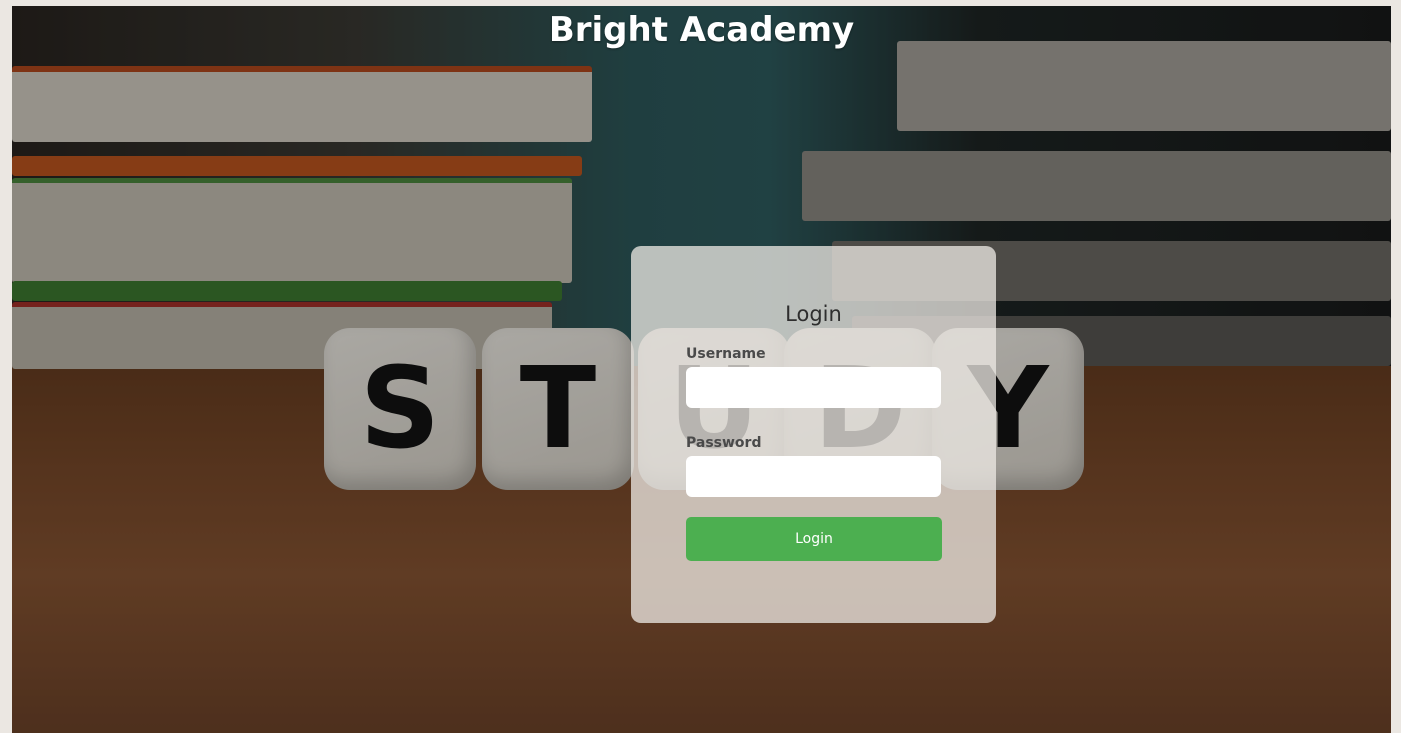 The width and height of the screenshot is (1401, 733). What do you see at coordinates (813, 476) in the screenshot?
I see `password-input` at bounding box center [813, 476].